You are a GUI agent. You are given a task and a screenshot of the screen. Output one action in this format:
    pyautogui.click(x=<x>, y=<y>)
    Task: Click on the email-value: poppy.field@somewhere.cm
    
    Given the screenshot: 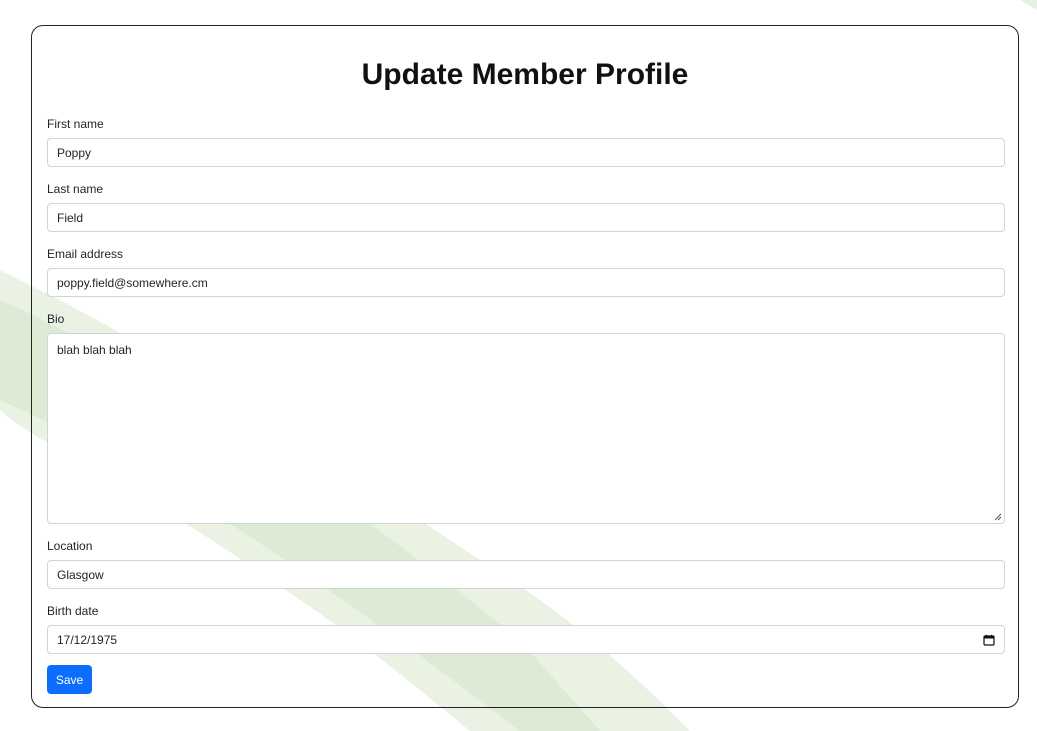 What is the action you would take?
    pyautogui.click(x=132, y=282)
    